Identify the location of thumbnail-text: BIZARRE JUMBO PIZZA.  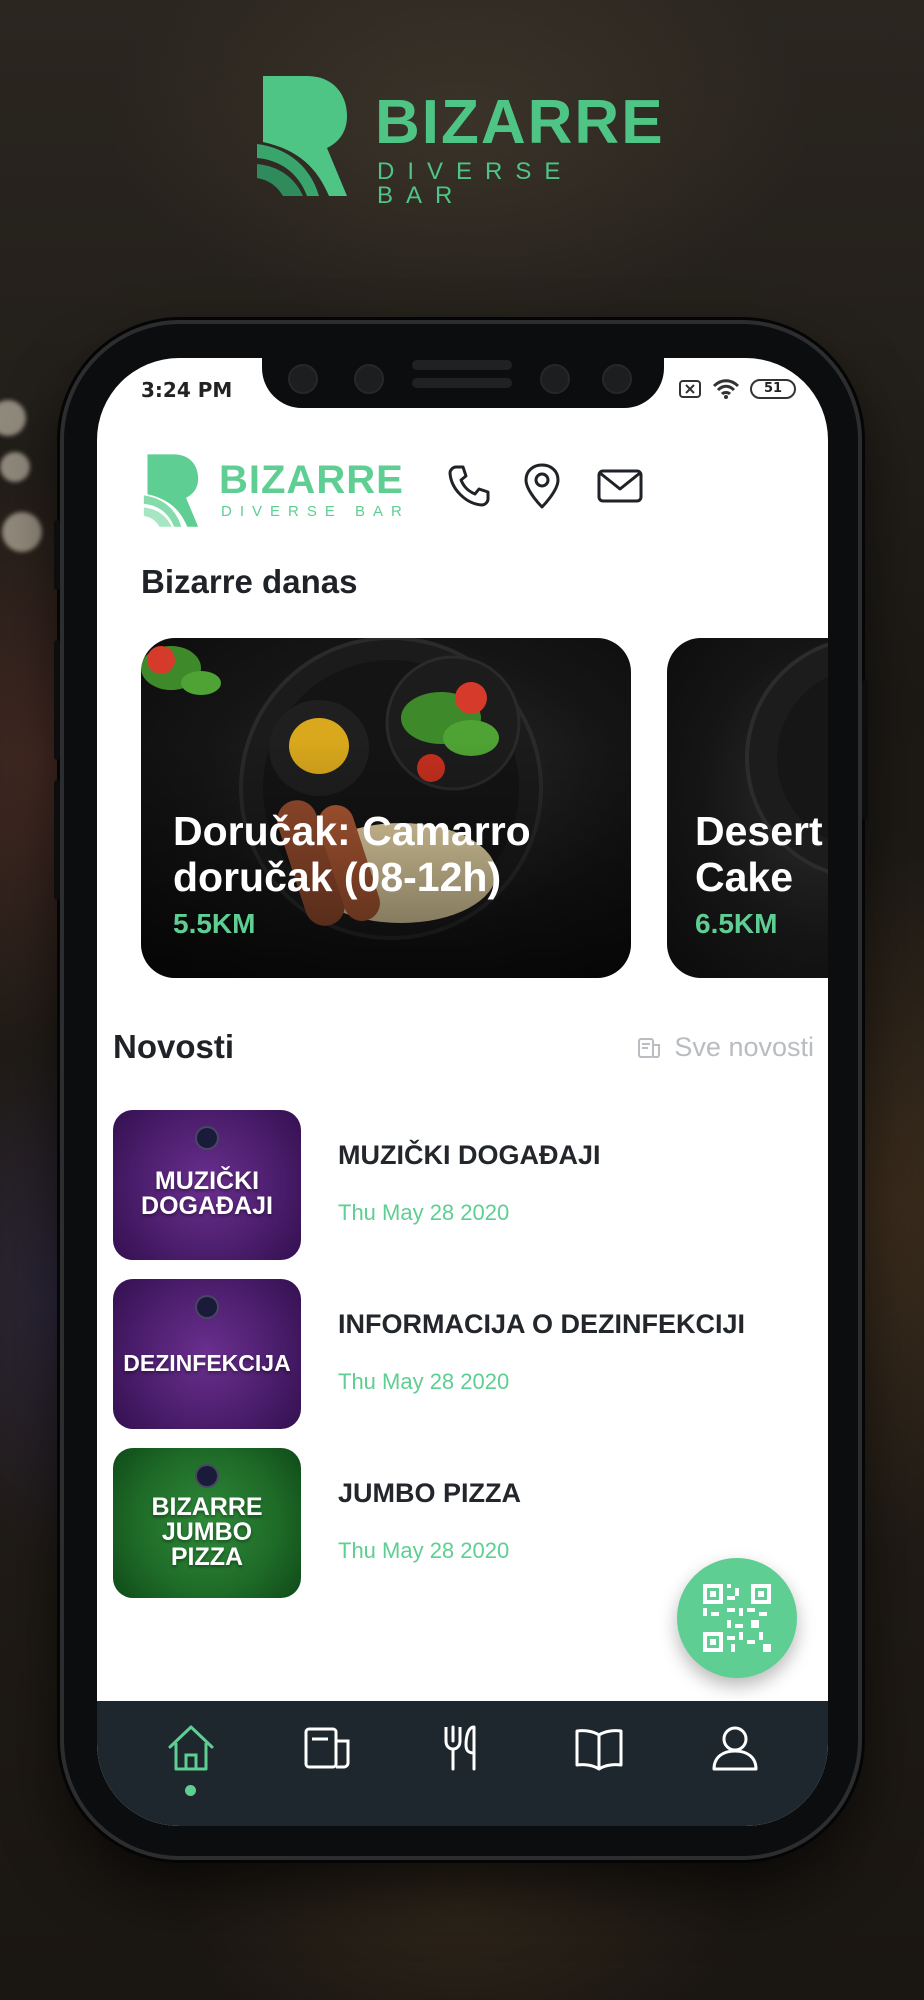
(207, 1531).